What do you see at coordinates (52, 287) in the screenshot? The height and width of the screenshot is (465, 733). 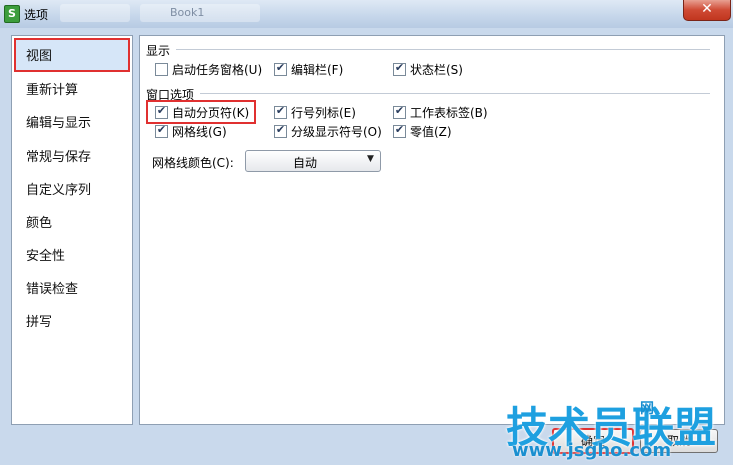 I see `sidebar-item-error-check: 错误检查` at bounding box center [52, 287].